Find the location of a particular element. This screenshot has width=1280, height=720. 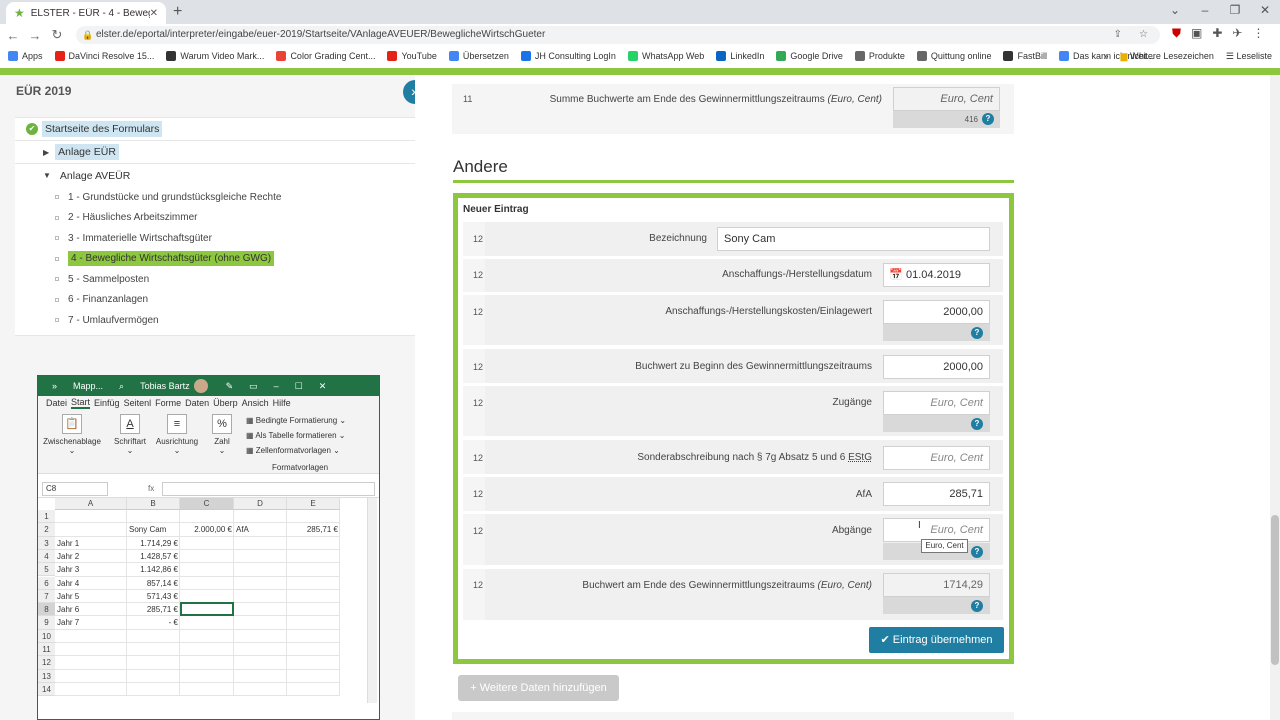

caret-down-icon: ▼ is located at coordinates (47, 175).